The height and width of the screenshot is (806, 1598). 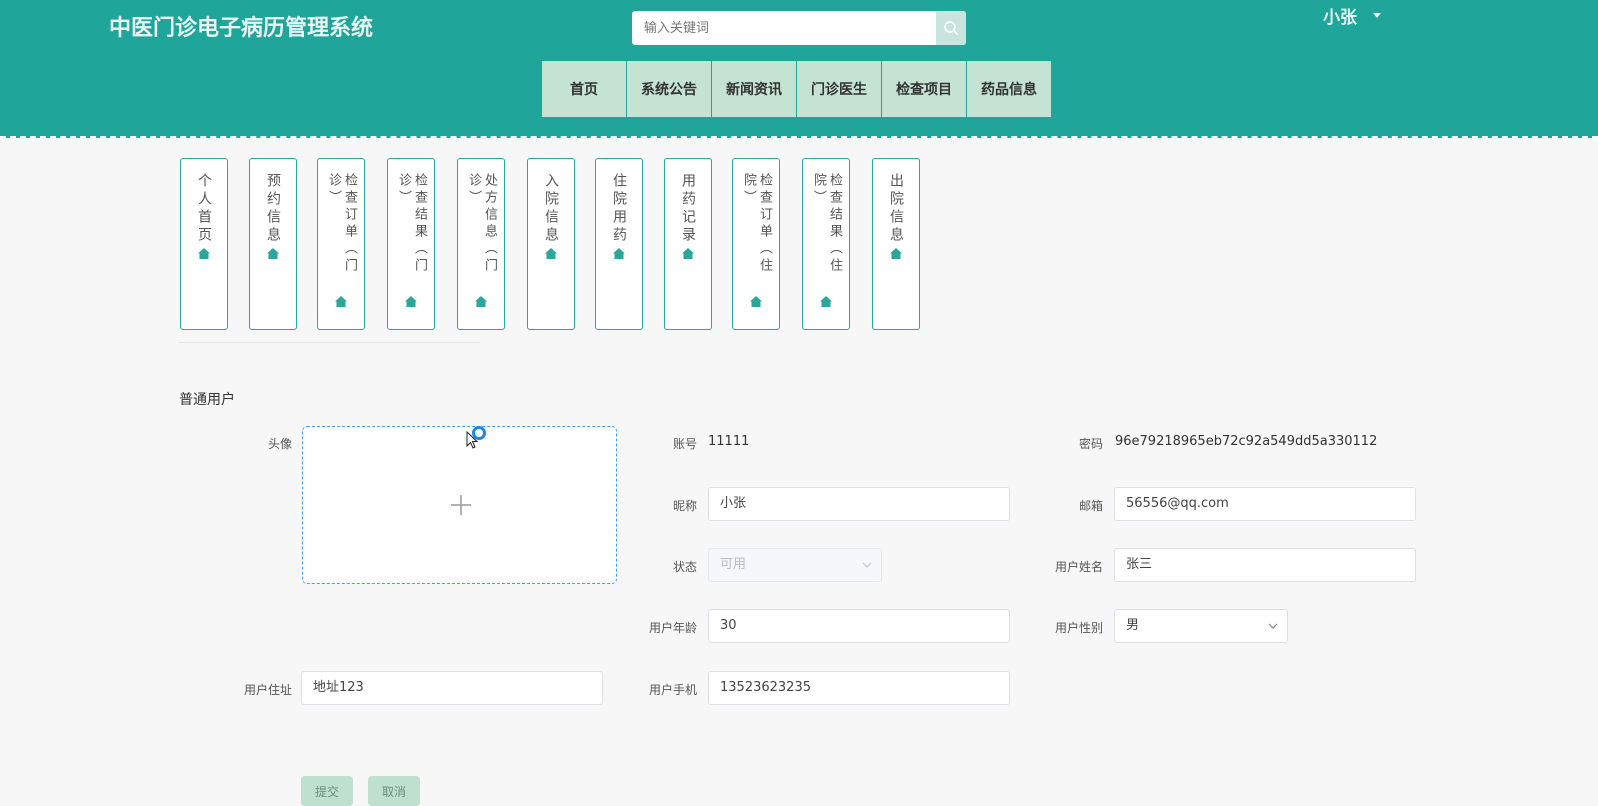 I want to click on menu-card-label: 检查订单（门诊）, so click(x=341, y=224).